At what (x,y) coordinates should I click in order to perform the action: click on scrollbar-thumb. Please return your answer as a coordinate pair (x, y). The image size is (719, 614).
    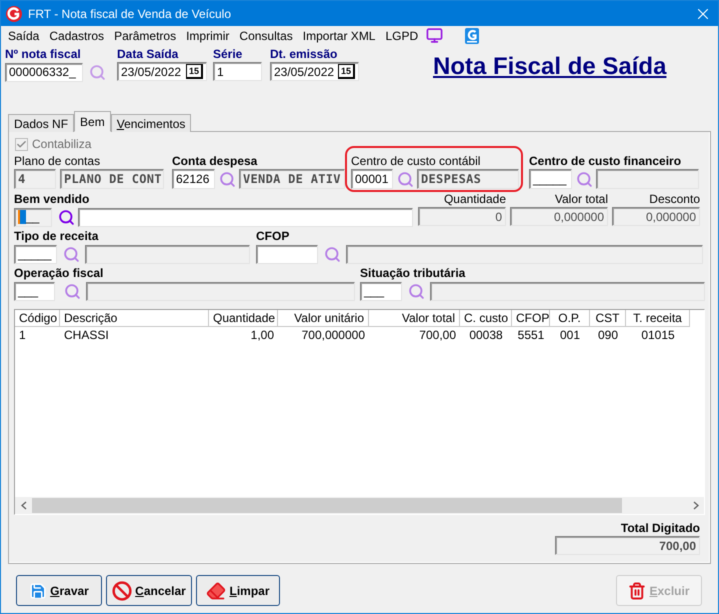
    Looking at the image, I should click on (327, 505).